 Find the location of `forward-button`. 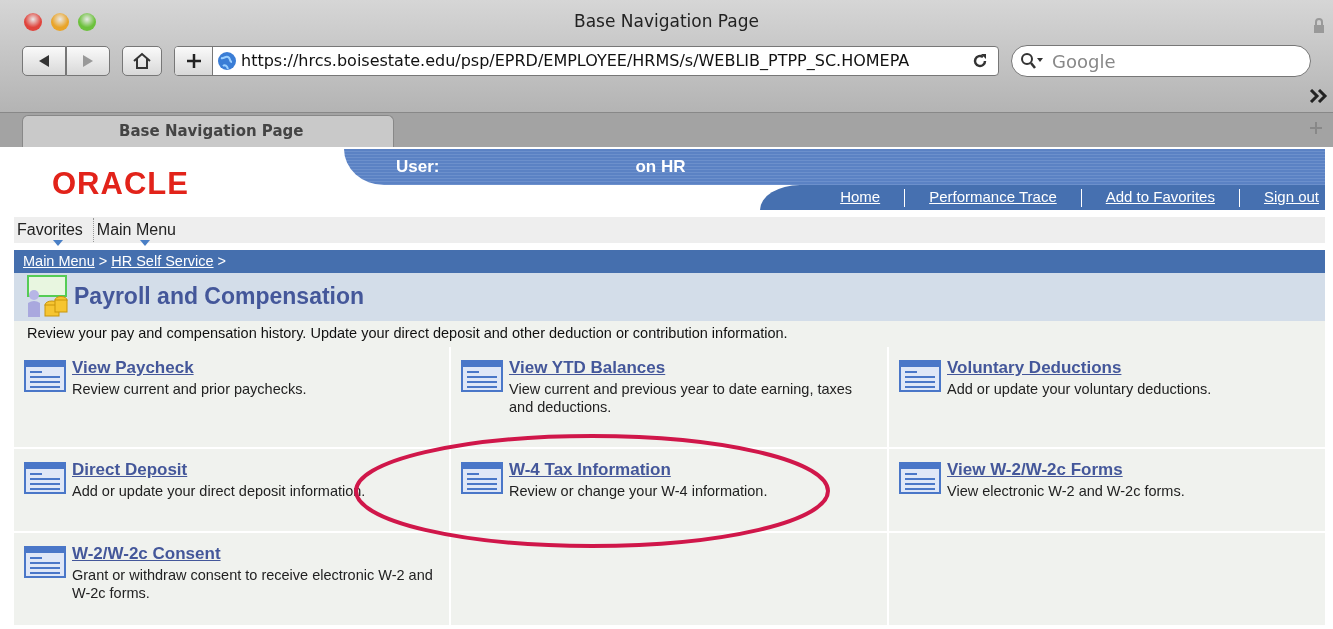

forward-button is located at coordinates (88, 61).